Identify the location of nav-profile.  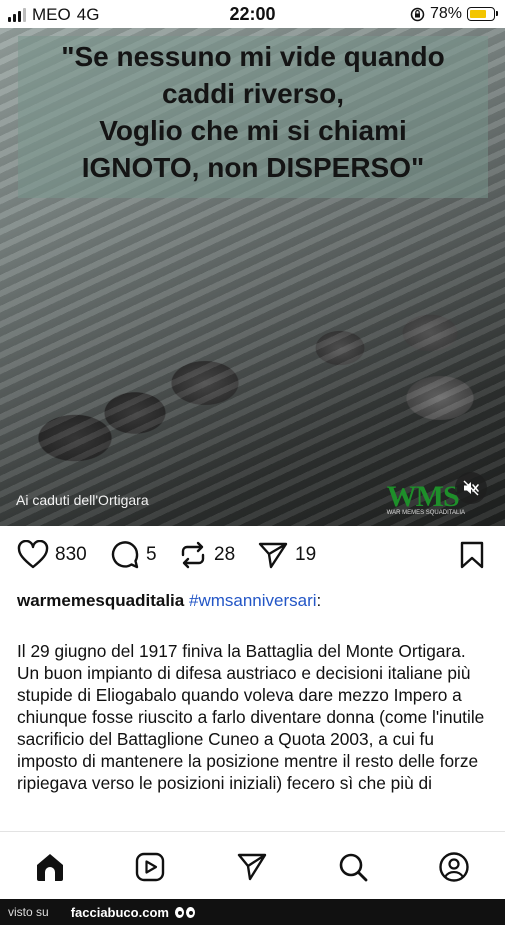
(454, 867).